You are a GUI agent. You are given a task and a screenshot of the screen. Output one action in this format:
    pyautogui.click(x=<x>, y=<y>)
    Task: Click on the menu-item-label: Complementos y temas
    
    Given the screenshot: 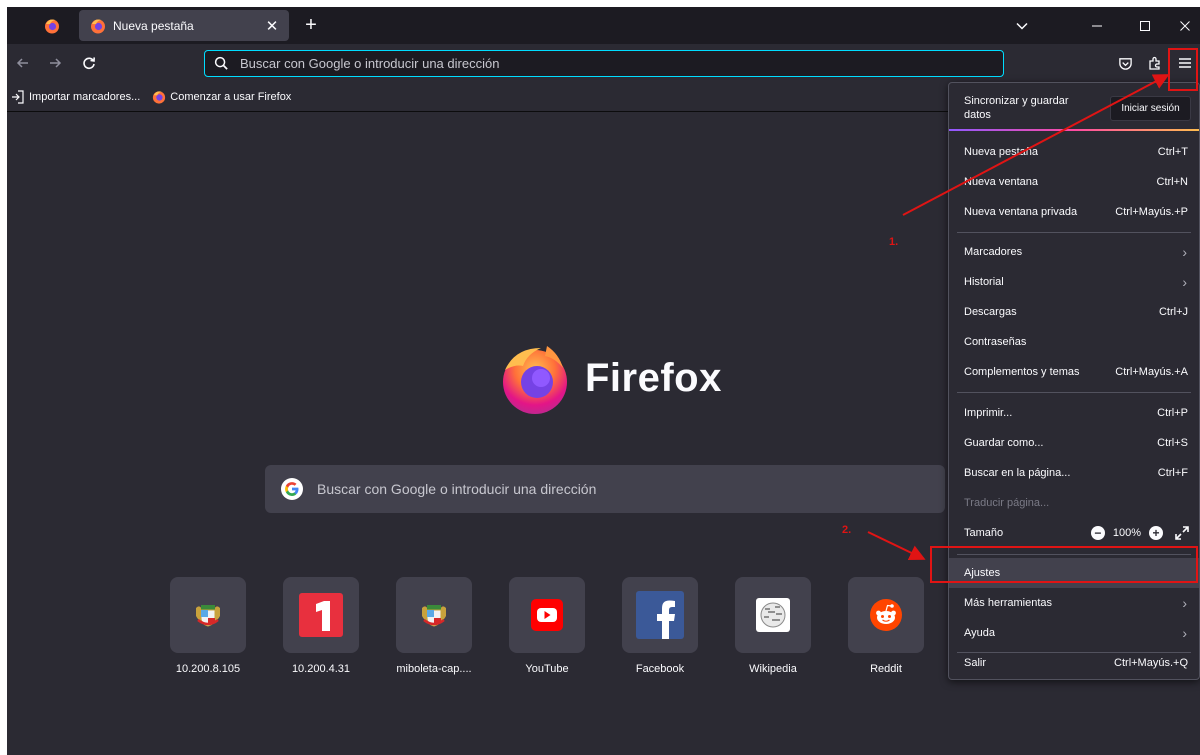 What is the action you would take?
    pyautogui.click(x=1022, y=372)
    